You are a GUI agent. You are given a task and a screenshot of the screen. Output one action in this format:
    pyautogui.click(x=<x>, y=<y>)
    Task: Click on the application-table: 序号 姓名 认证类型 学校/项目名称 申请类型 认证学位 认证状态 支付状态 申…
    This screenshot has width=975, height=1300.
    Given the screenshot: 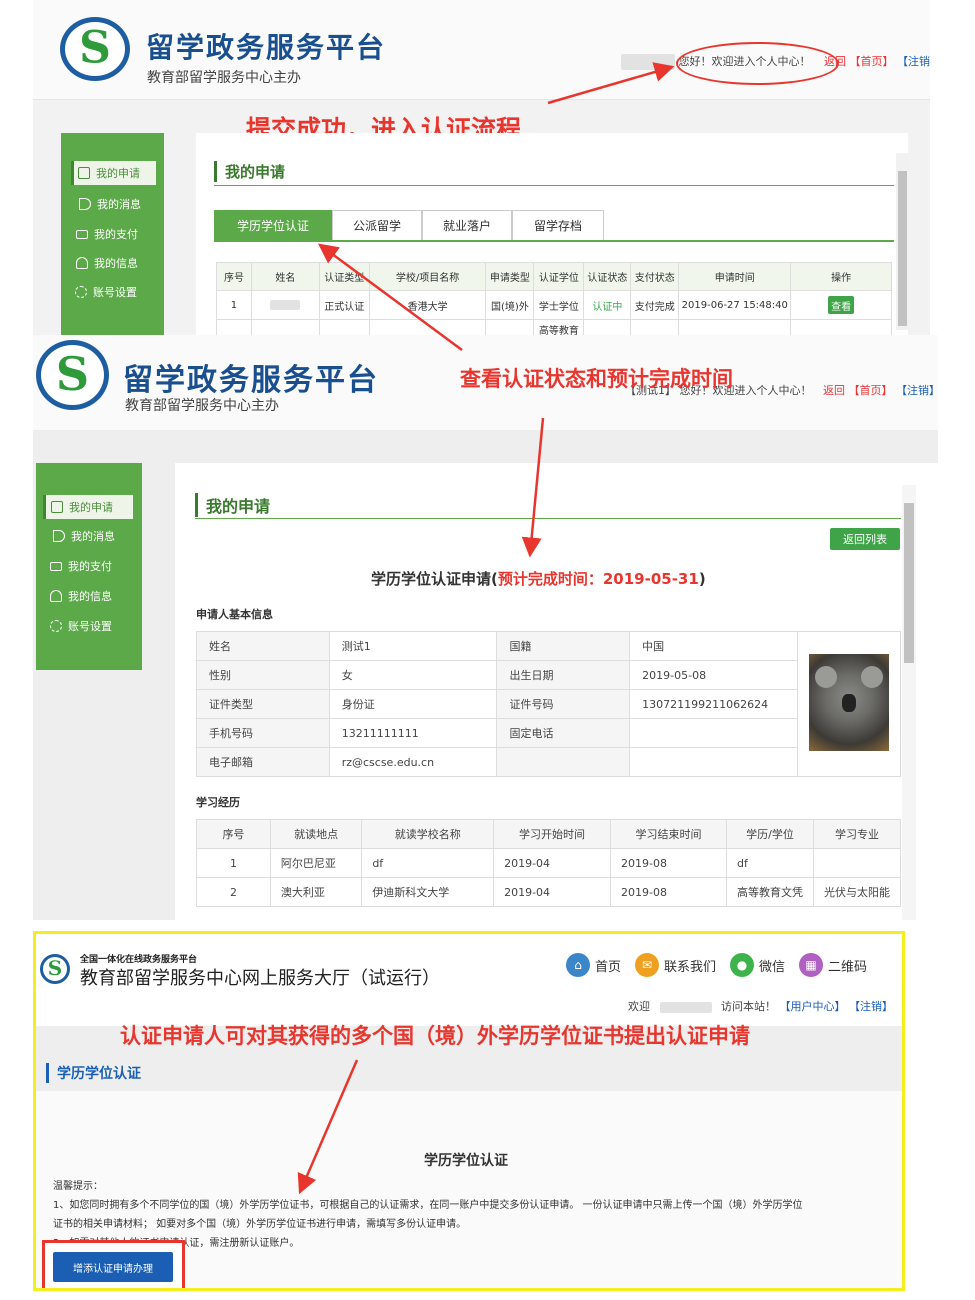 What is the action you would take?
    pyautogui.click(x=554, y=298)
    